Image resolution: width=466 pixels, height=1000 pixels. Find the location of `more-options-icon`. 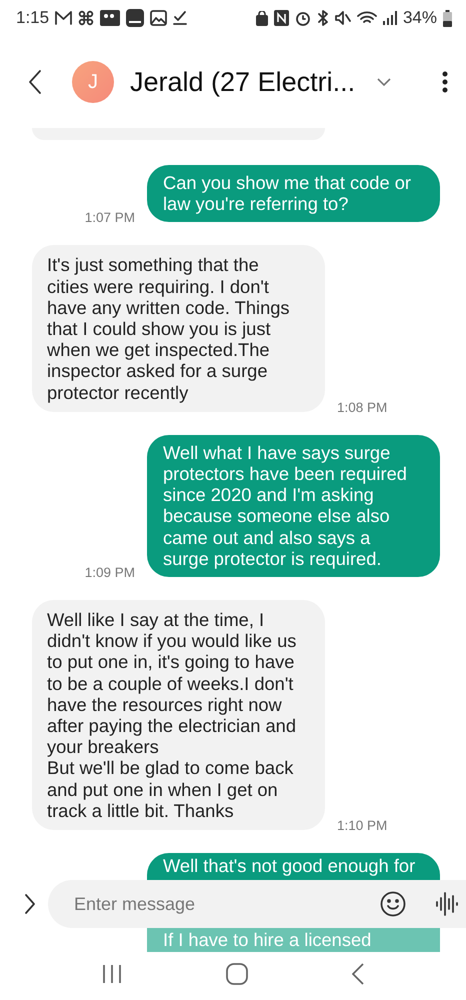

more-options-icon is located at coordinates (445, 82).